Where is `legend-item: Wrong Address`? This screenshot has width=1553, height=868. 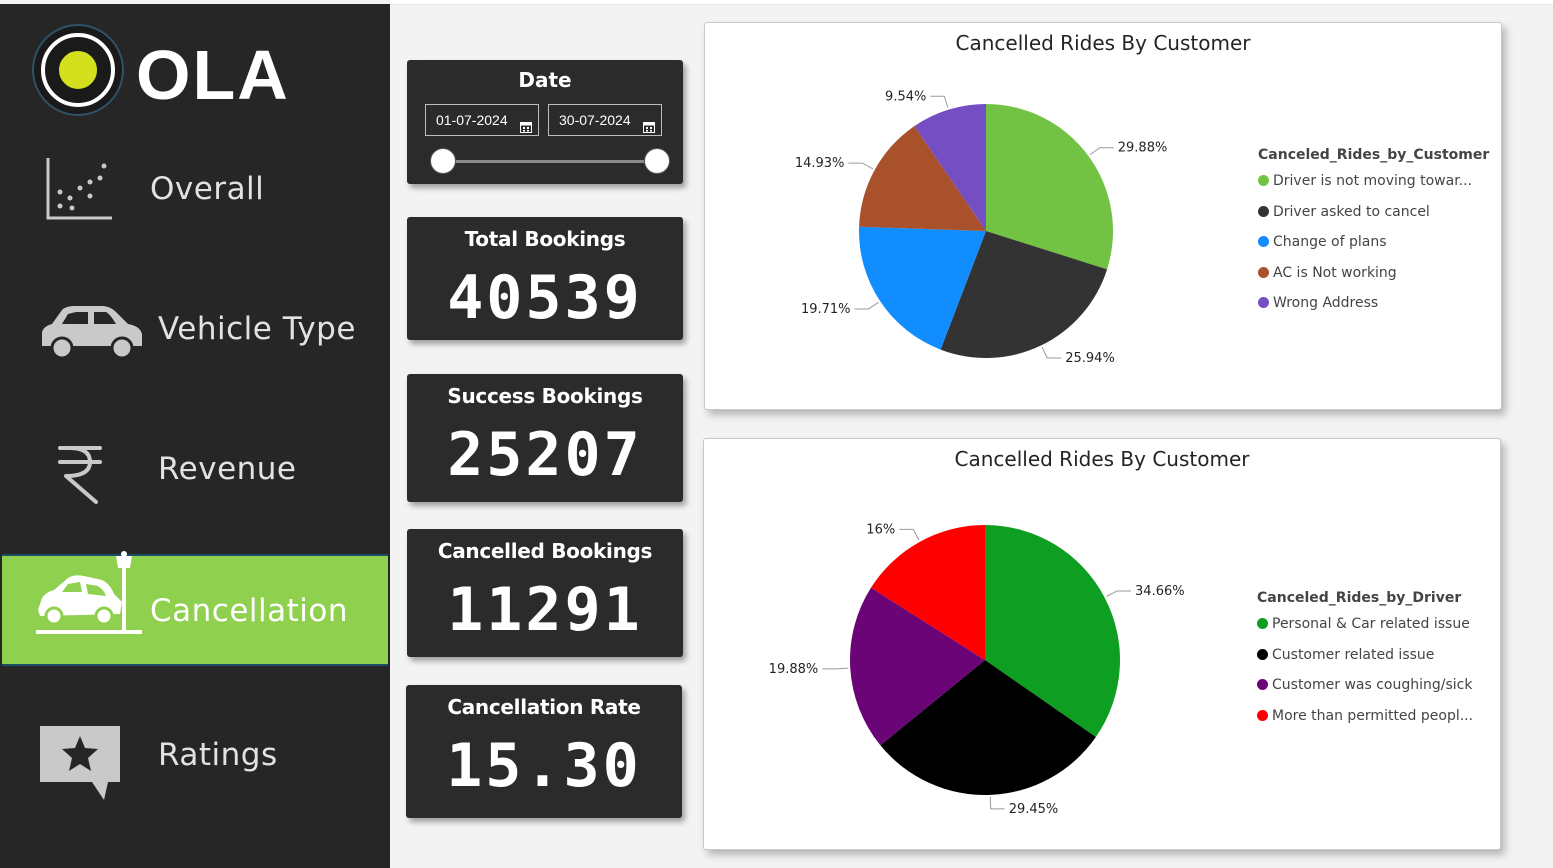
legend-item: Wrong Address is located at coordinates (1318, 303).